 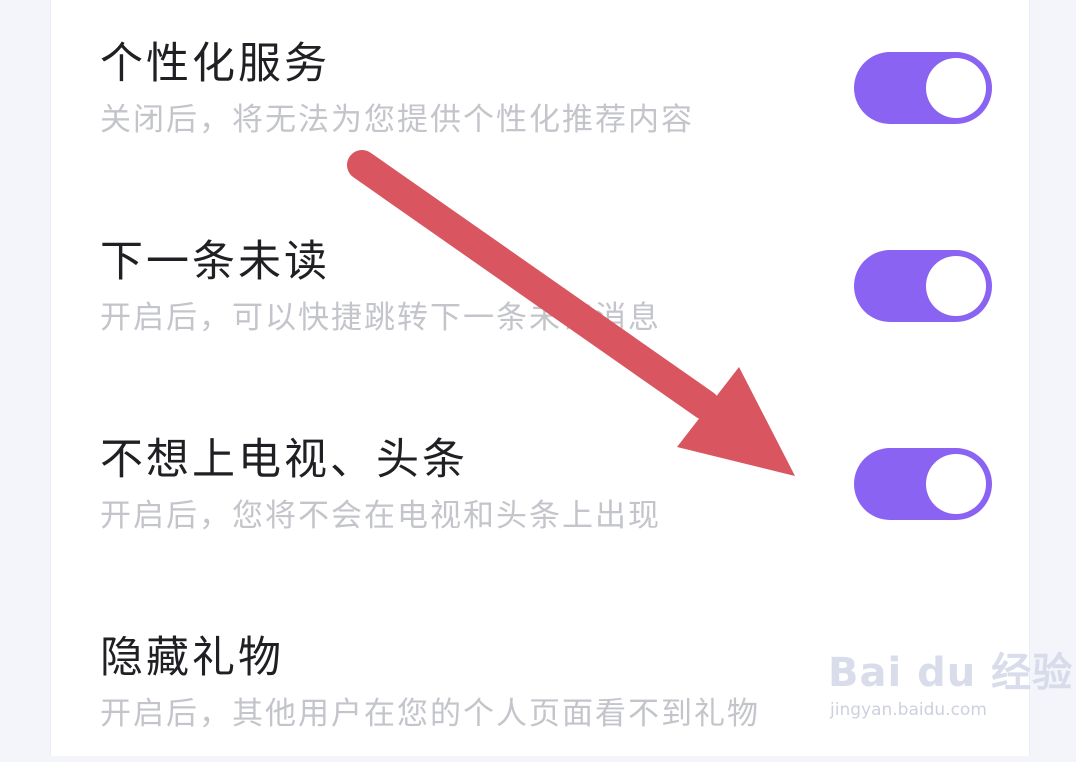 What do you see at coordinates (923, 286) in the screenshot?
I see `next-unread-toggle` at bounding box center [923, 286].